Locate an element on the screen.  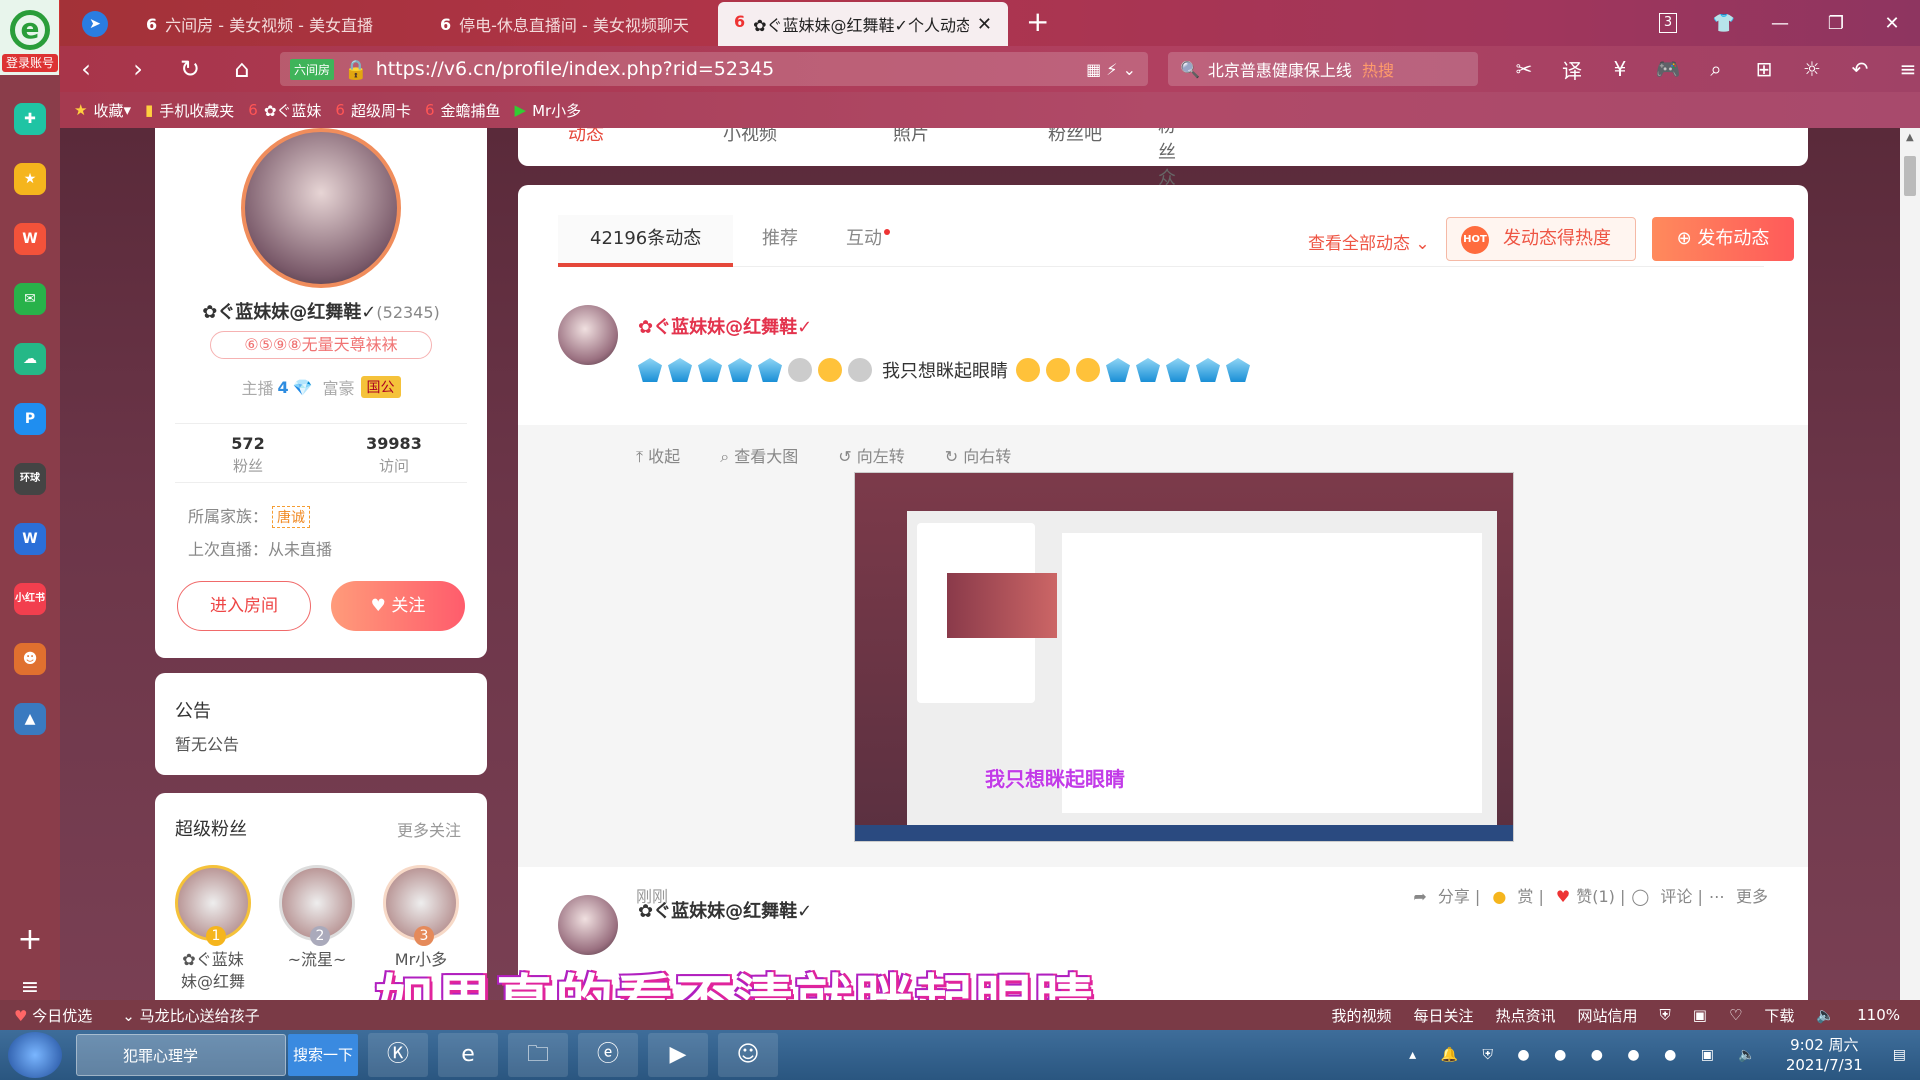
xiaohongshu-icon: 小红书 is located at coordinates (30, 599).